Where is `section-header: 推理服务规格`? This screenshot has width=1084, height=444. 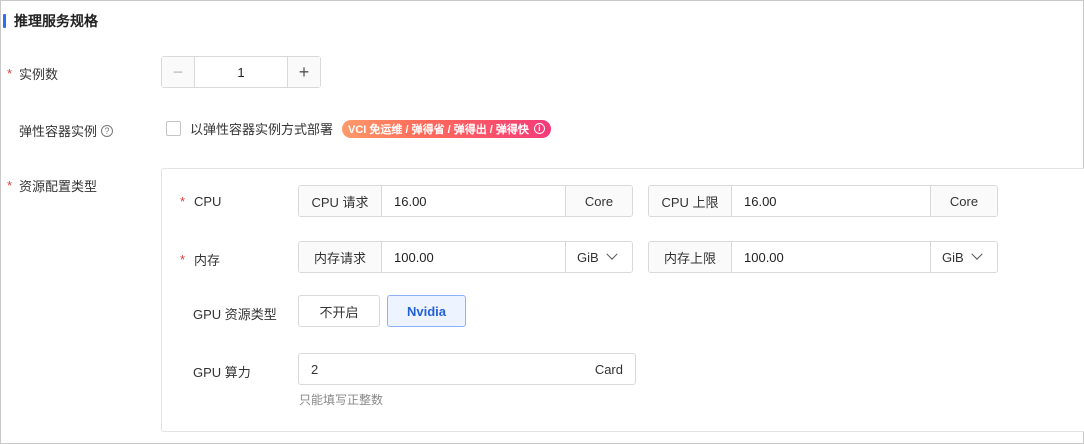
section-header: 推理服务规格 is located at coordinates (50, 20).